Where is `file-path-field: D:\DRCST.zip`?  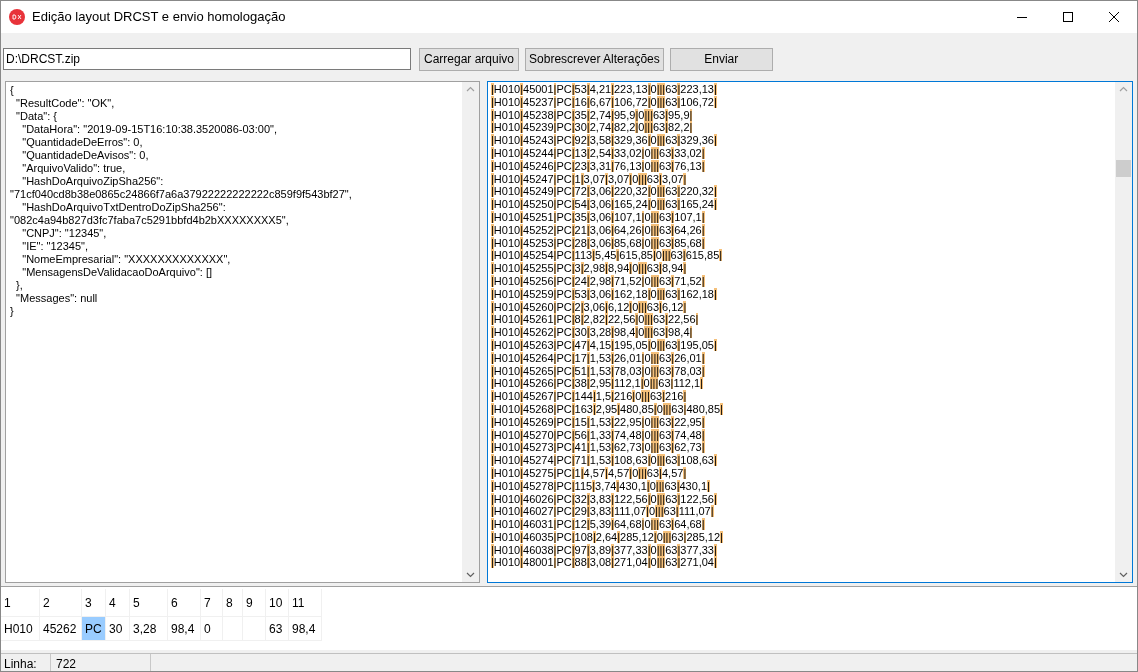
file-path-field: D:\DRCST.zip is located at coordinates (207, 59).